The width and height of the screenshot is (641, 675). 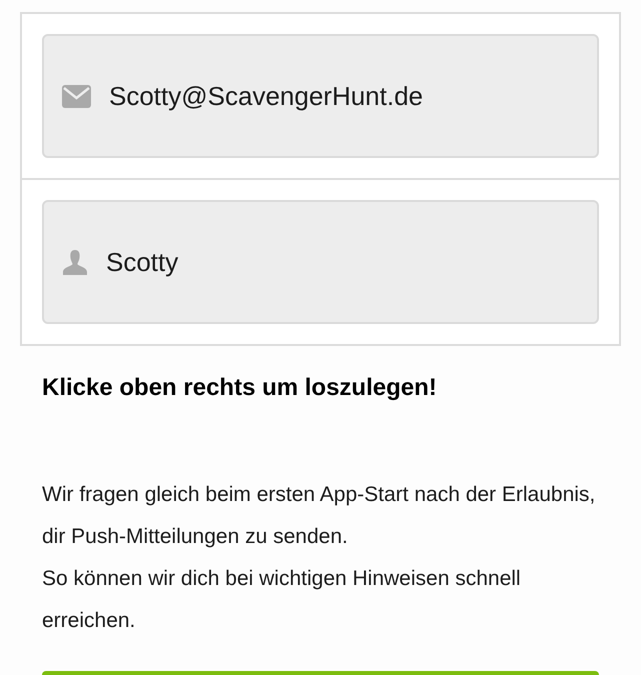 What do you see at coordinates (319, 516) in the screenshot?
I see `paragraph: Wir fragen gleich beim ersten App-Start nach der Erlaubnis, dir Push-Mitteilungen zu senden.` at bounding box center [319, 516].